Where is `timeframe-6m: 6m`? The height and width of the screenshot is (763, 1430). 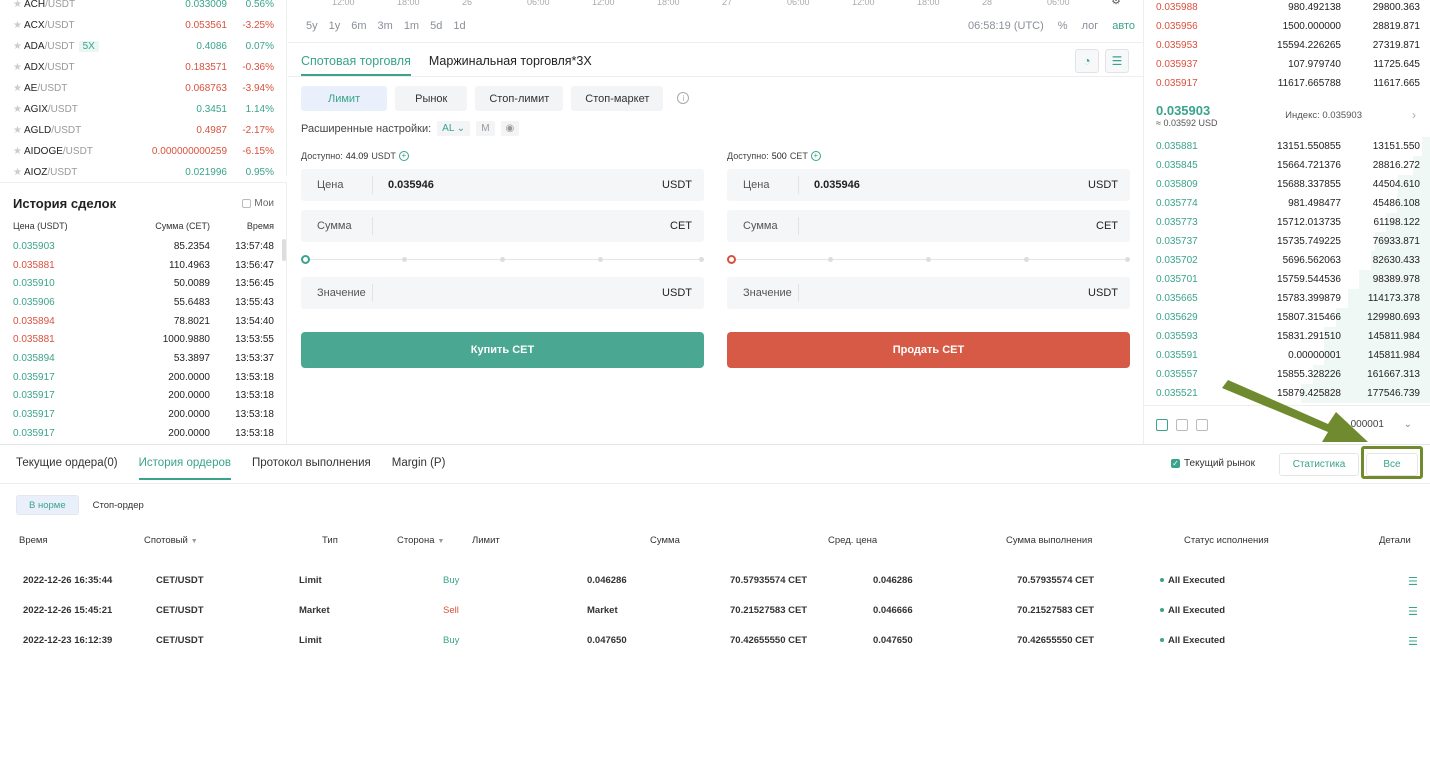 timeframe-6m: 6m is located at coordinates (358, 26).